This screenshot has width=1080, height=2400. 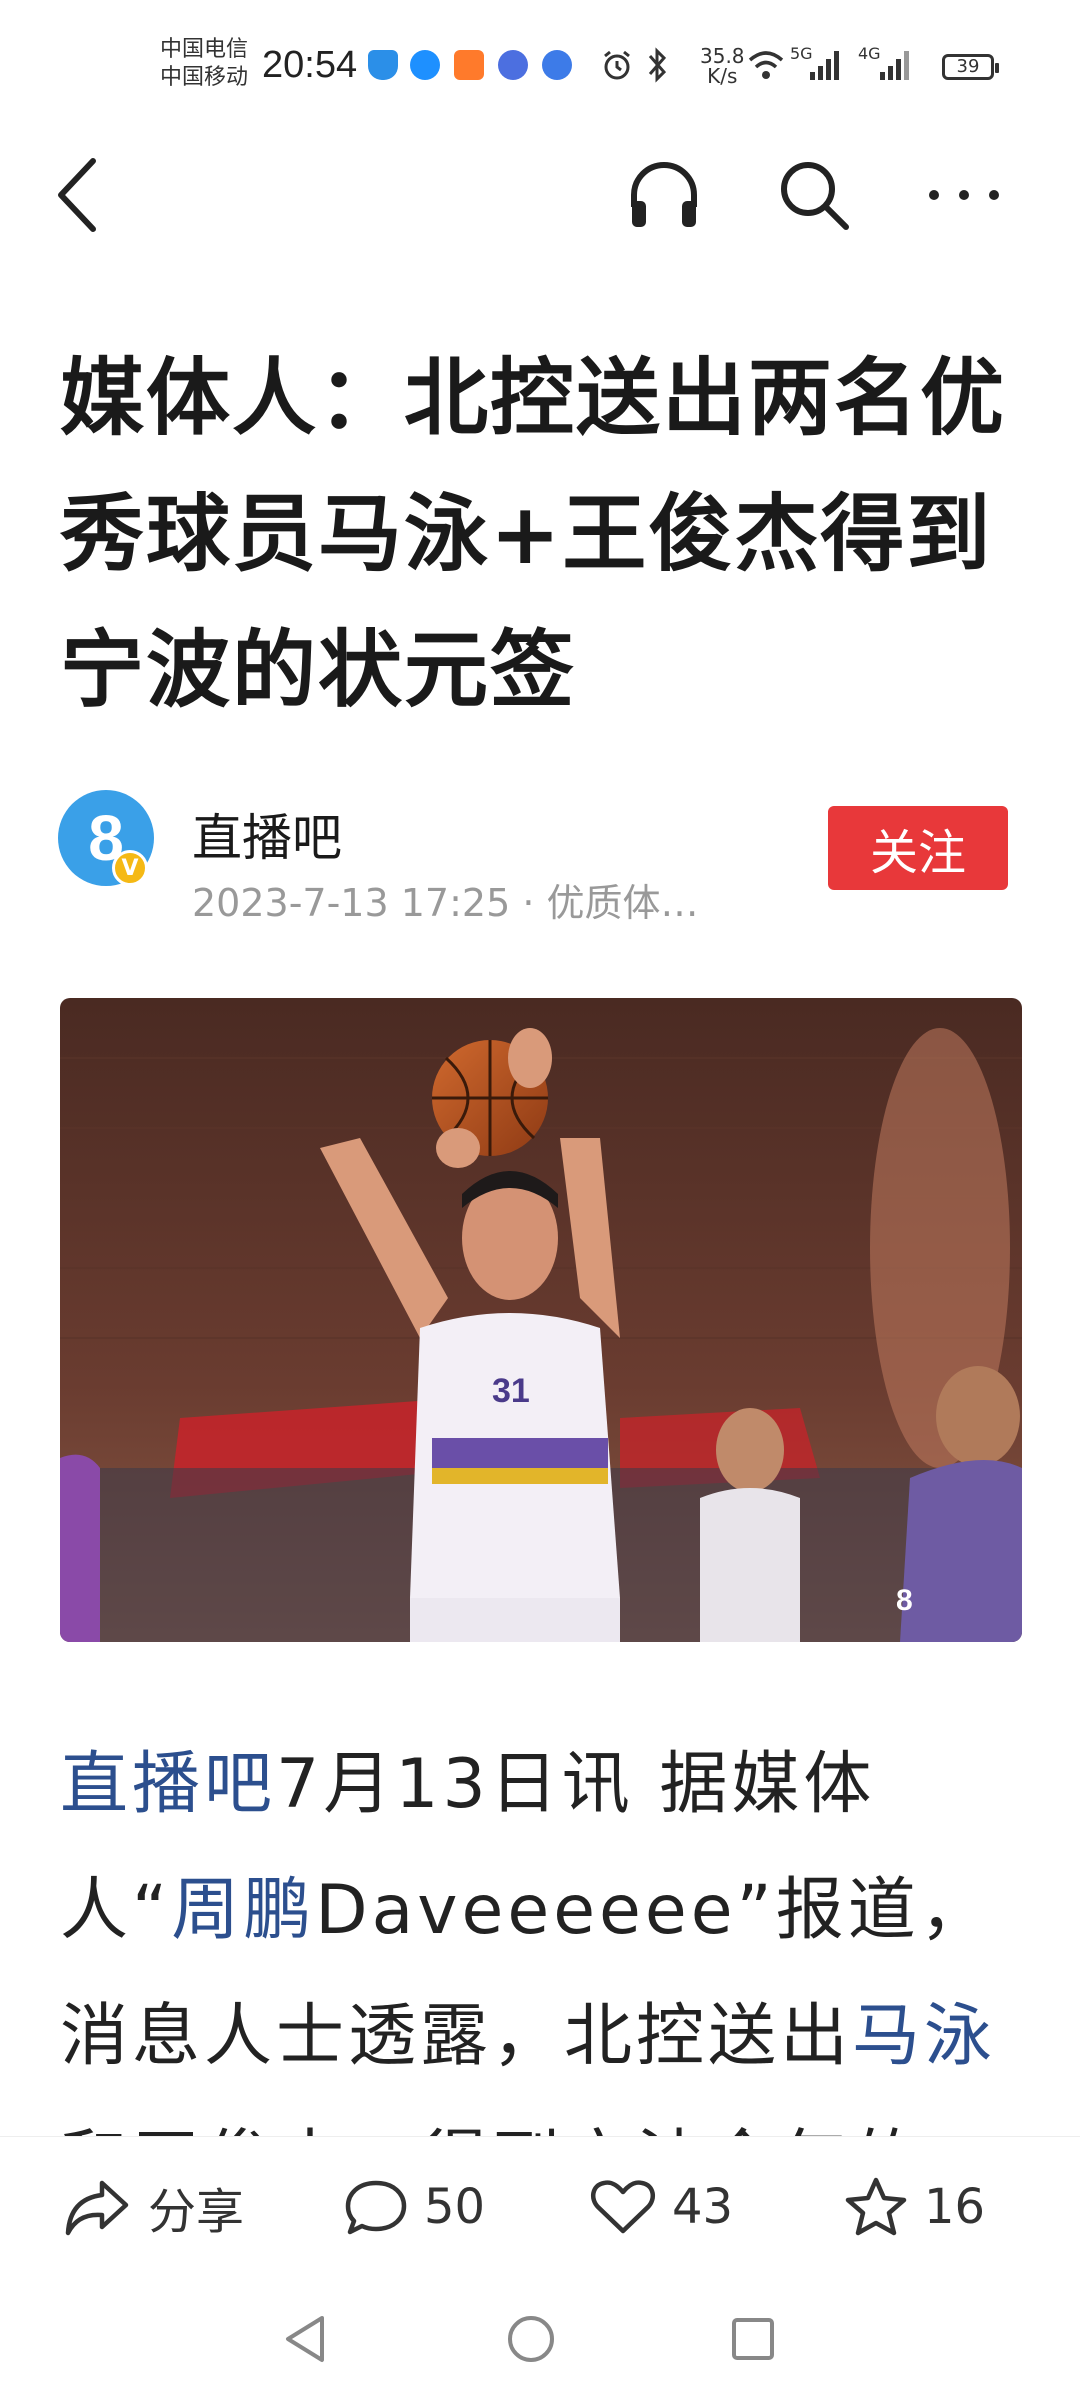 What do you see at coordinates (824, 65) in the screenshot?
I see `signal-strength-icon` at bounding box center [824, 65].